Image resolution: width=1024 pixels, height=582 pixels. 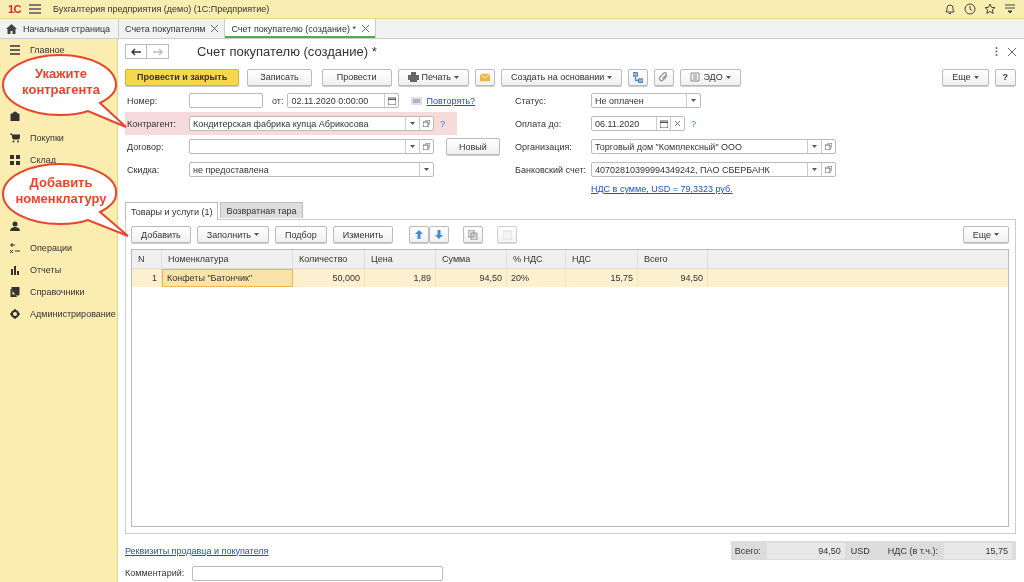 I want to click on help-icon: ?, so click(x=693, y=123).